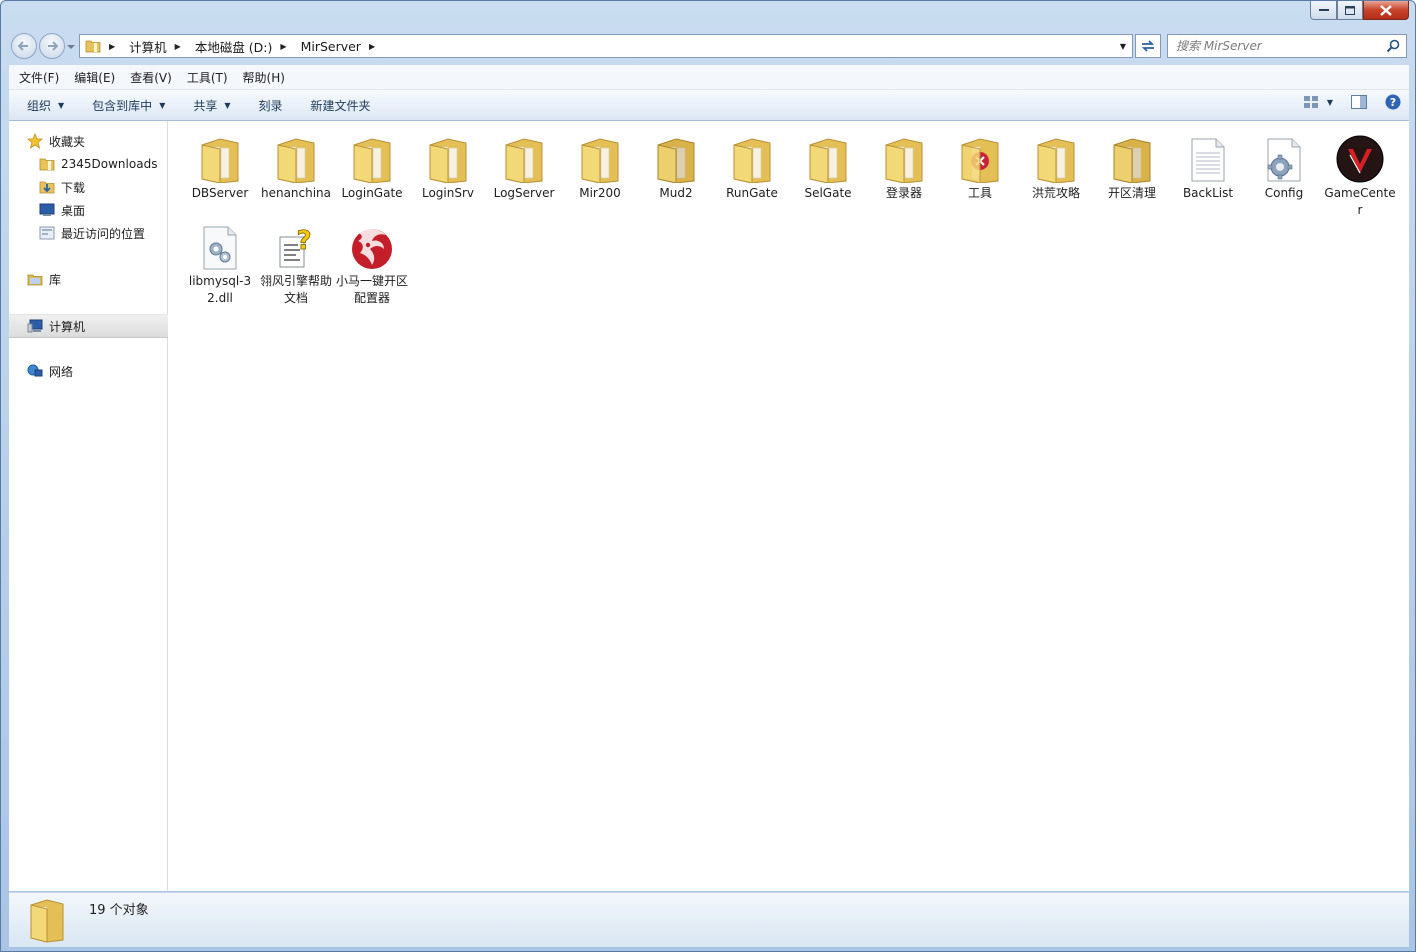 The height and width of the screenshot is (952, 1416). I want to click on help-file-icon: ?, so click(296, 246).